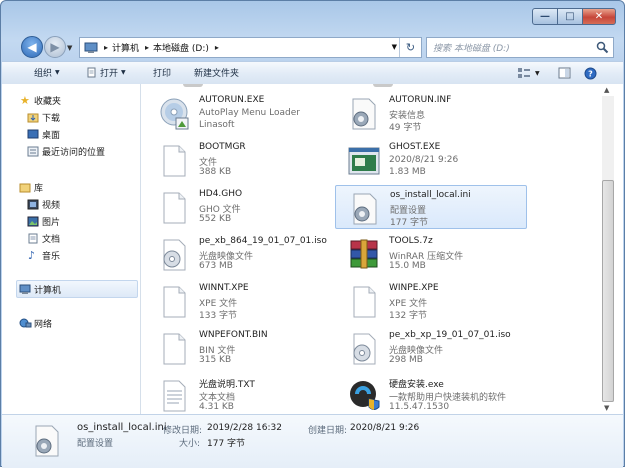 Image resolution: width=625 pixels, height=468 pixels. Describe the element at coordinates (450, 335) in the screenshot. I see `file-name: pe_xb_xp_19_01_07_01.iso` at that location.